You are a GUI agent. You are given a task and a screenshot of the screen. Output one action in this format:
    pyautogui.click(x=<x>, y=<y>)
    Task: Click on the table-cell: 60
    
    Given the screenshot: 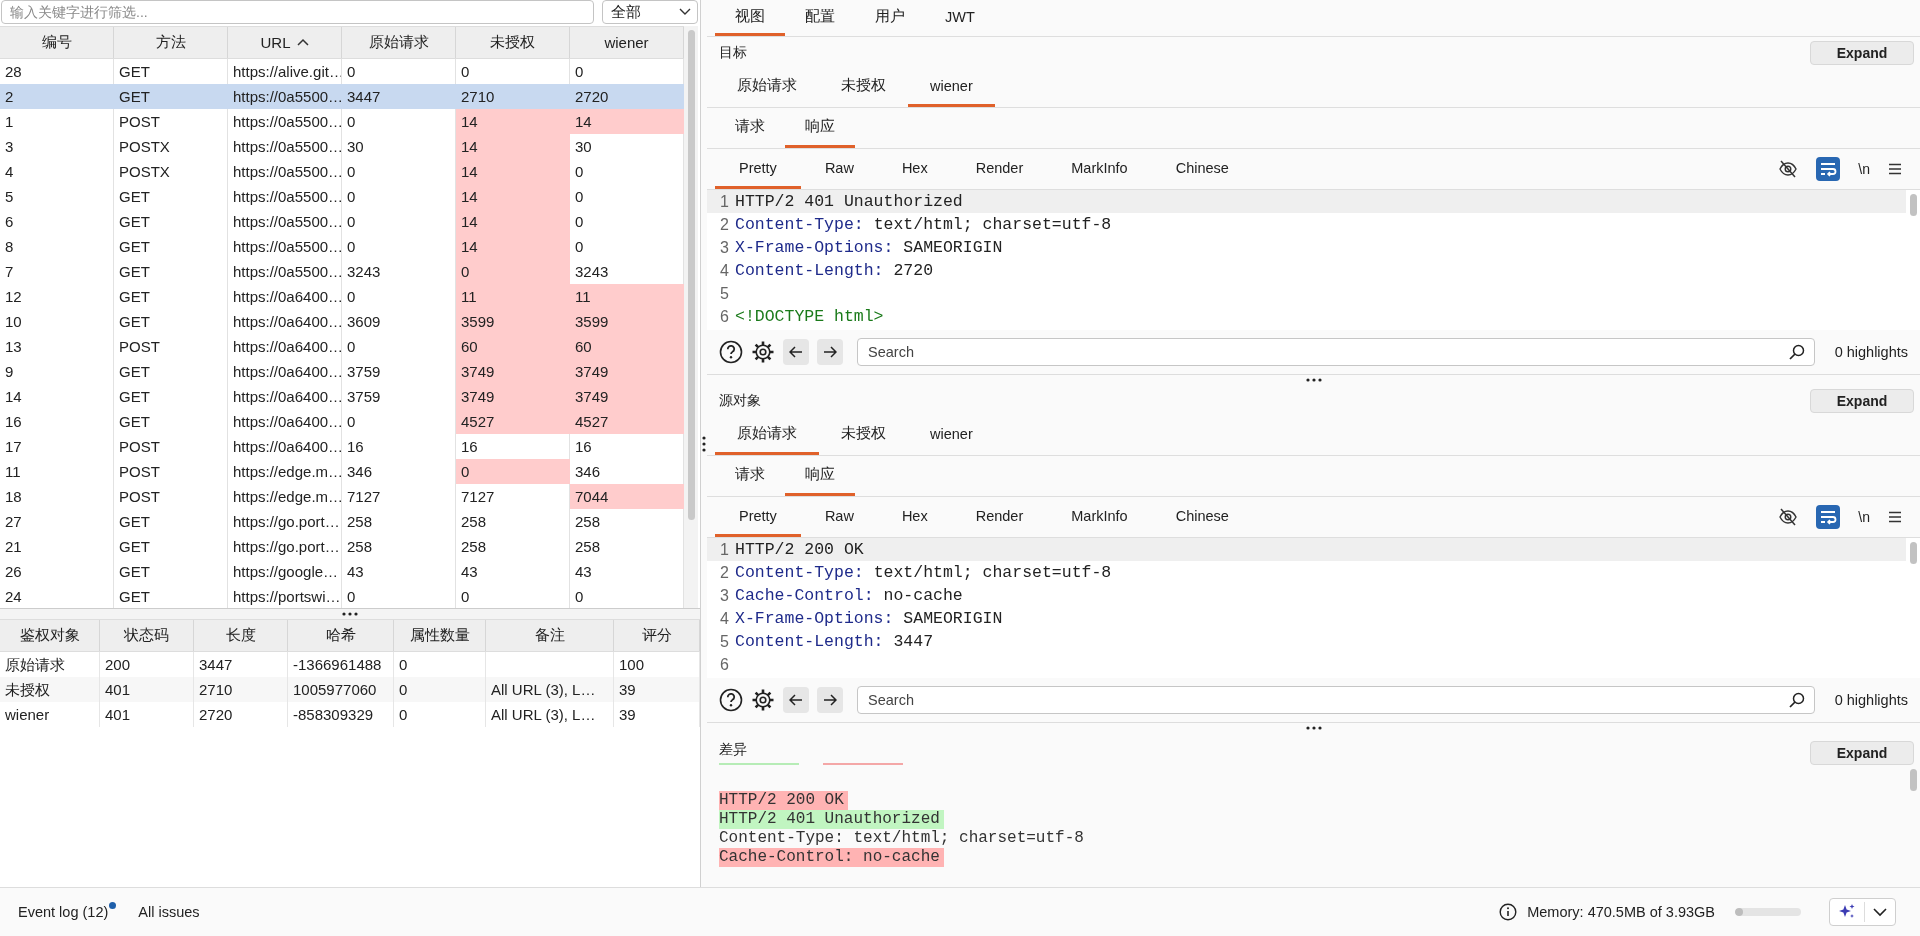 What is the action you would take?
    pyautogui.click(x=513, y=346)
    